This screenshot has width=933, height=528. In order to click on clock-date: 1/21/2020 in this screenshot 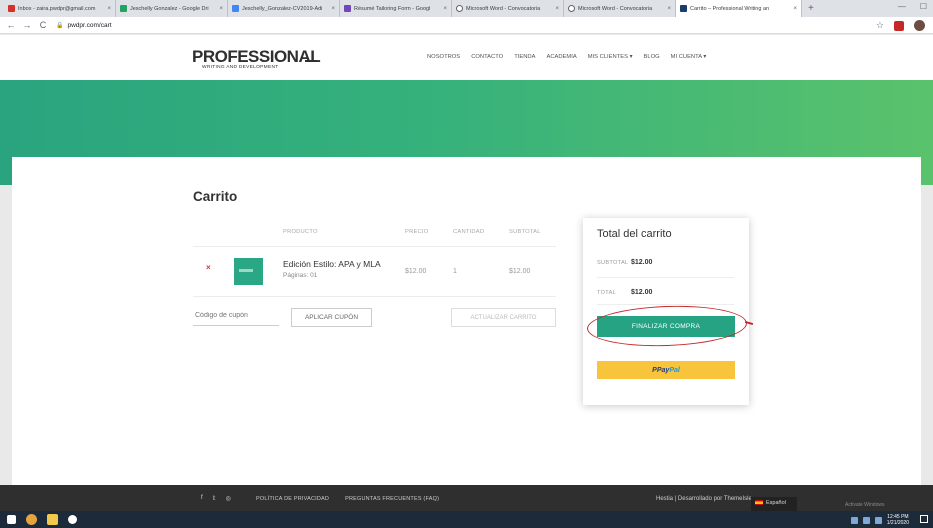, I will do `click(897, 523)`.